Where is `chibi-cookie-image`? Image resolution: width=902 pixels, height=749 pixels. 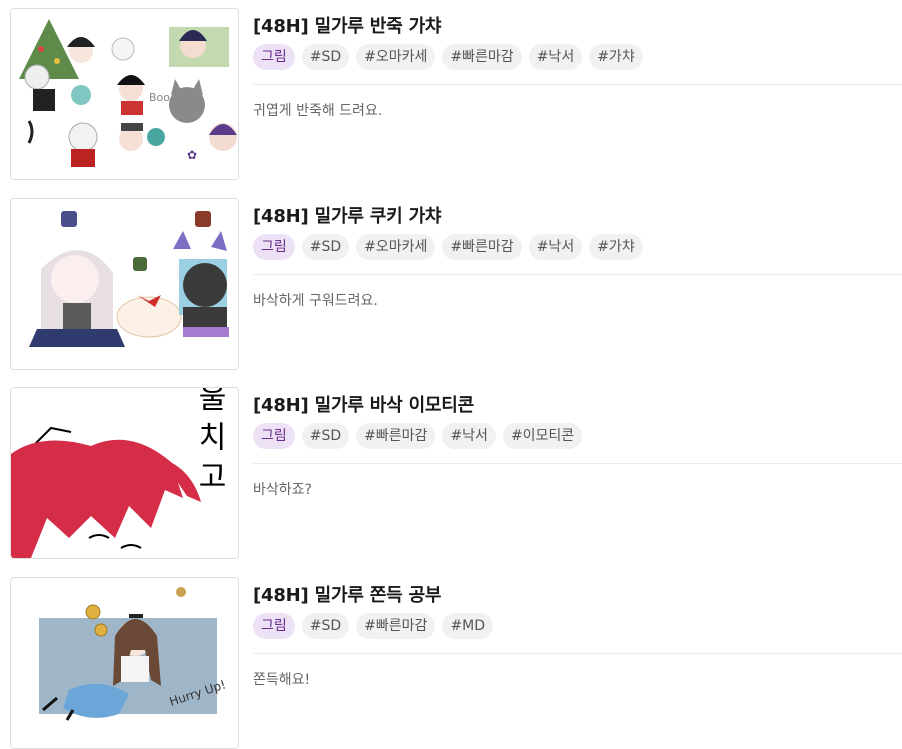 chibi-cookie-image is located at coordinates (124, 284).